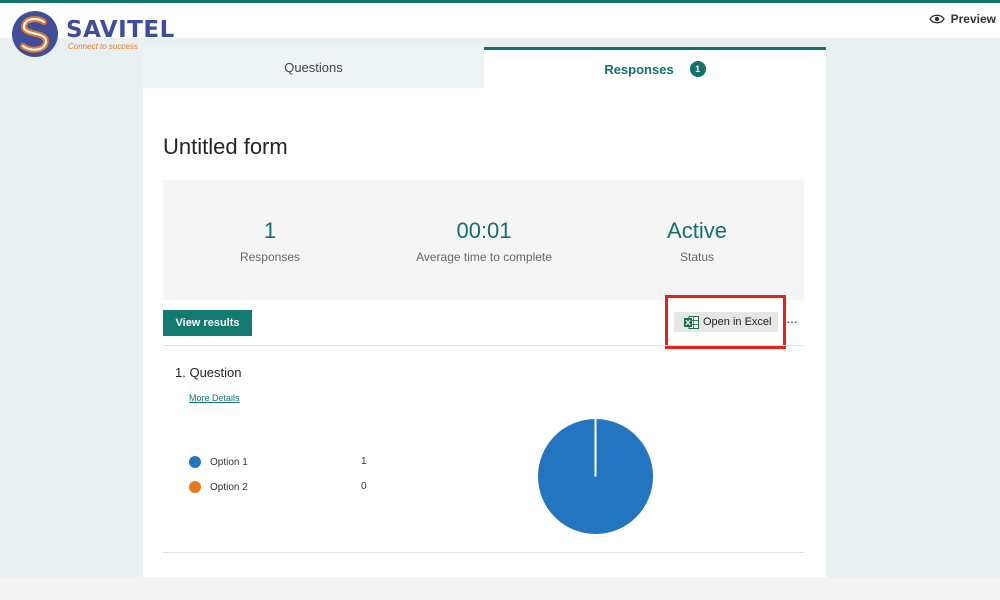  I want to click on legend-count-option-2: 0, so click(364, 486).